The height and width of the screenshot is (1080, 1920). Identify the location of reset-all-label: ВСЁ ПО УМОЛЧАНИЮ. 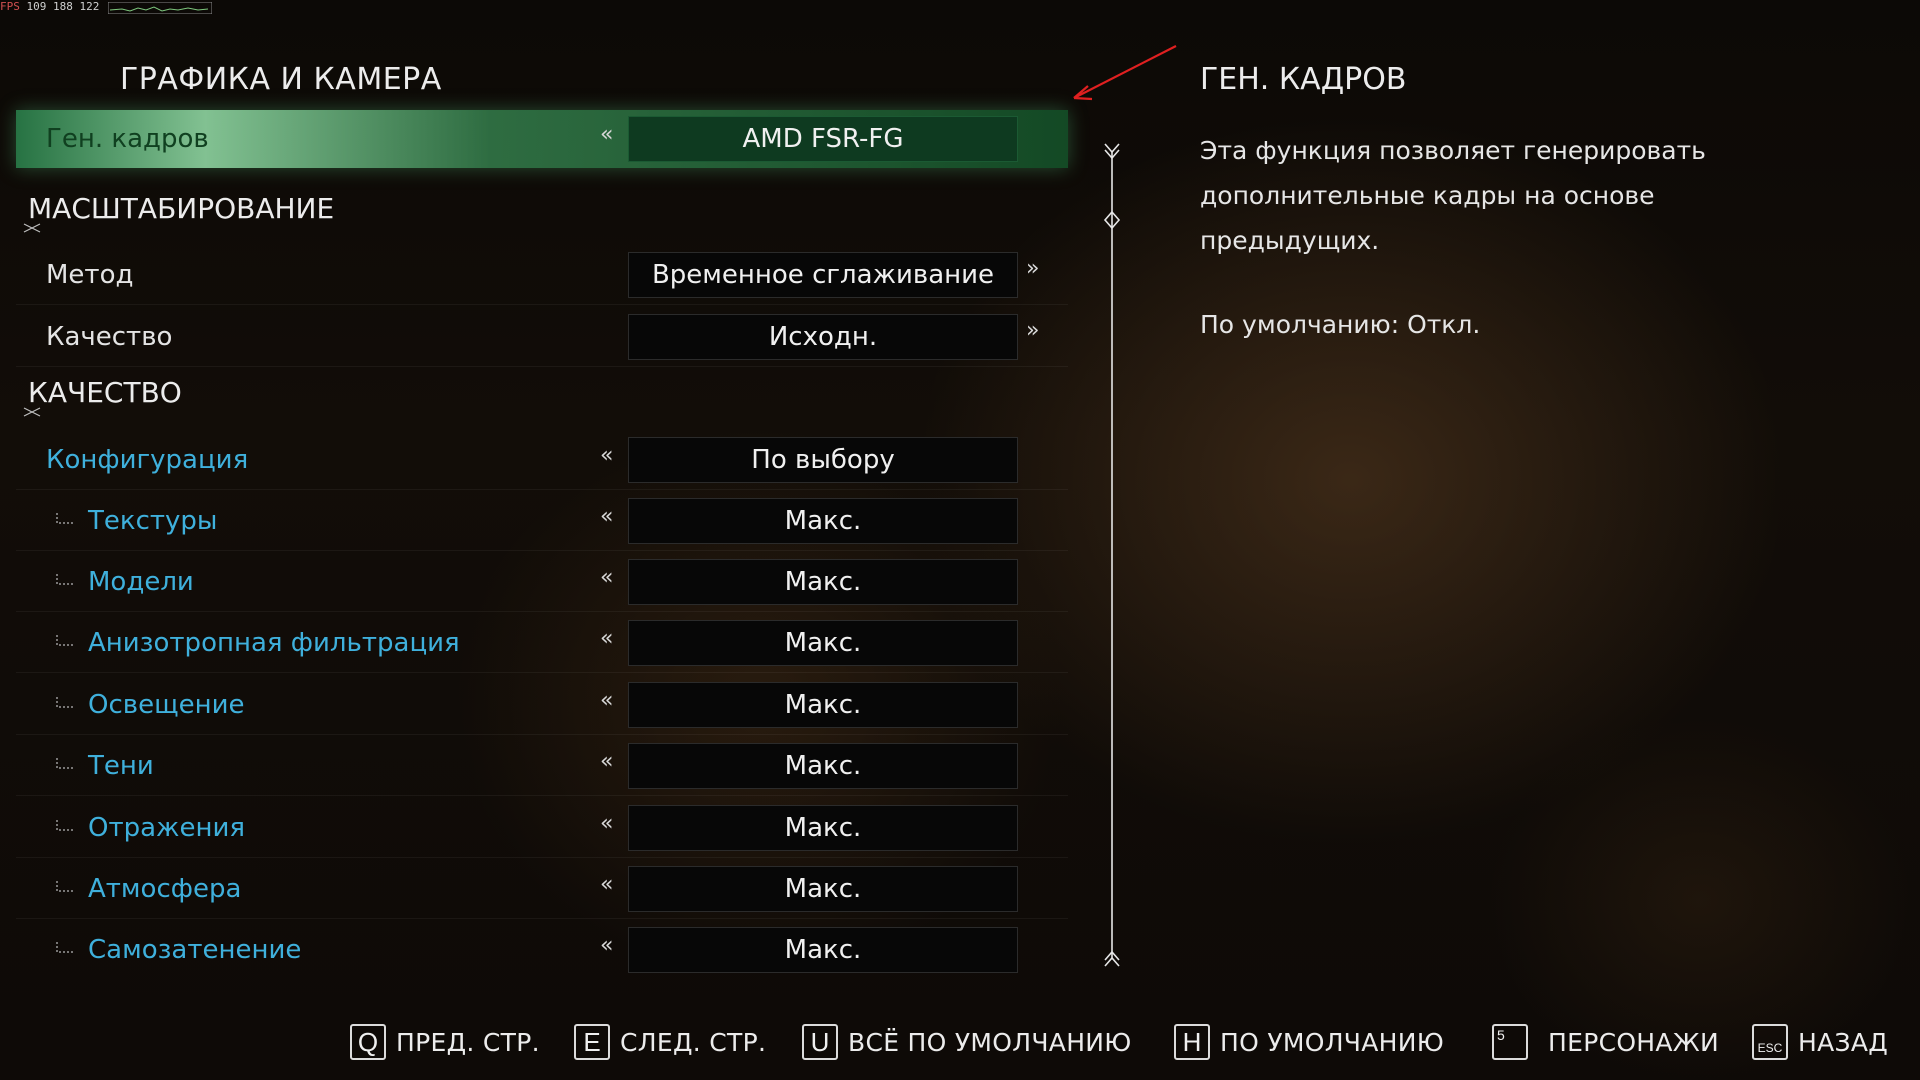
(990, 1042).